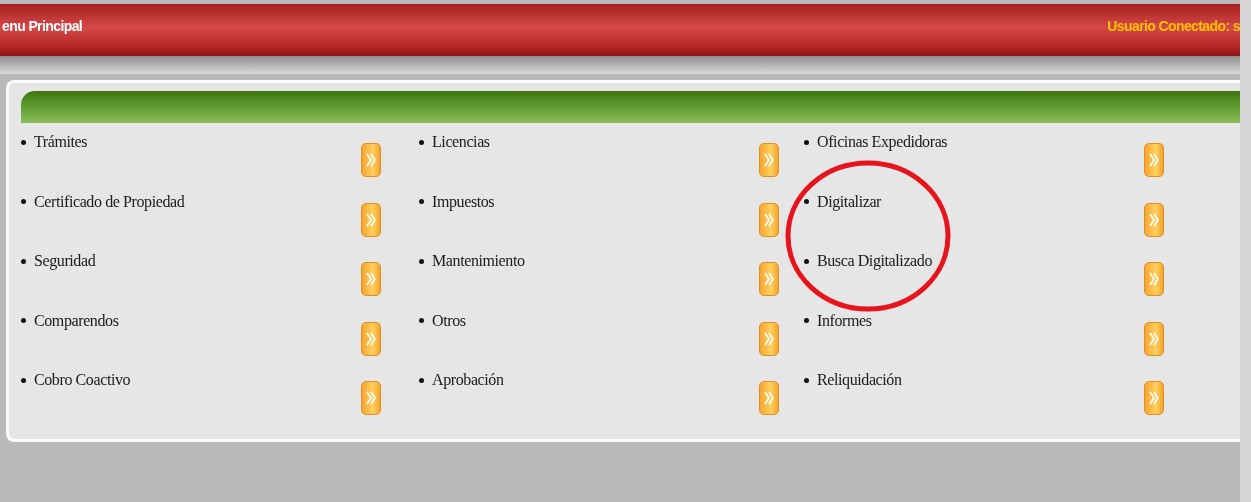 This screenshot has width=1251, height=502. Describe the element at coordinates (109, 201) in the screenshot. I see `menu-link: Certificado de Propiedad` at that location.